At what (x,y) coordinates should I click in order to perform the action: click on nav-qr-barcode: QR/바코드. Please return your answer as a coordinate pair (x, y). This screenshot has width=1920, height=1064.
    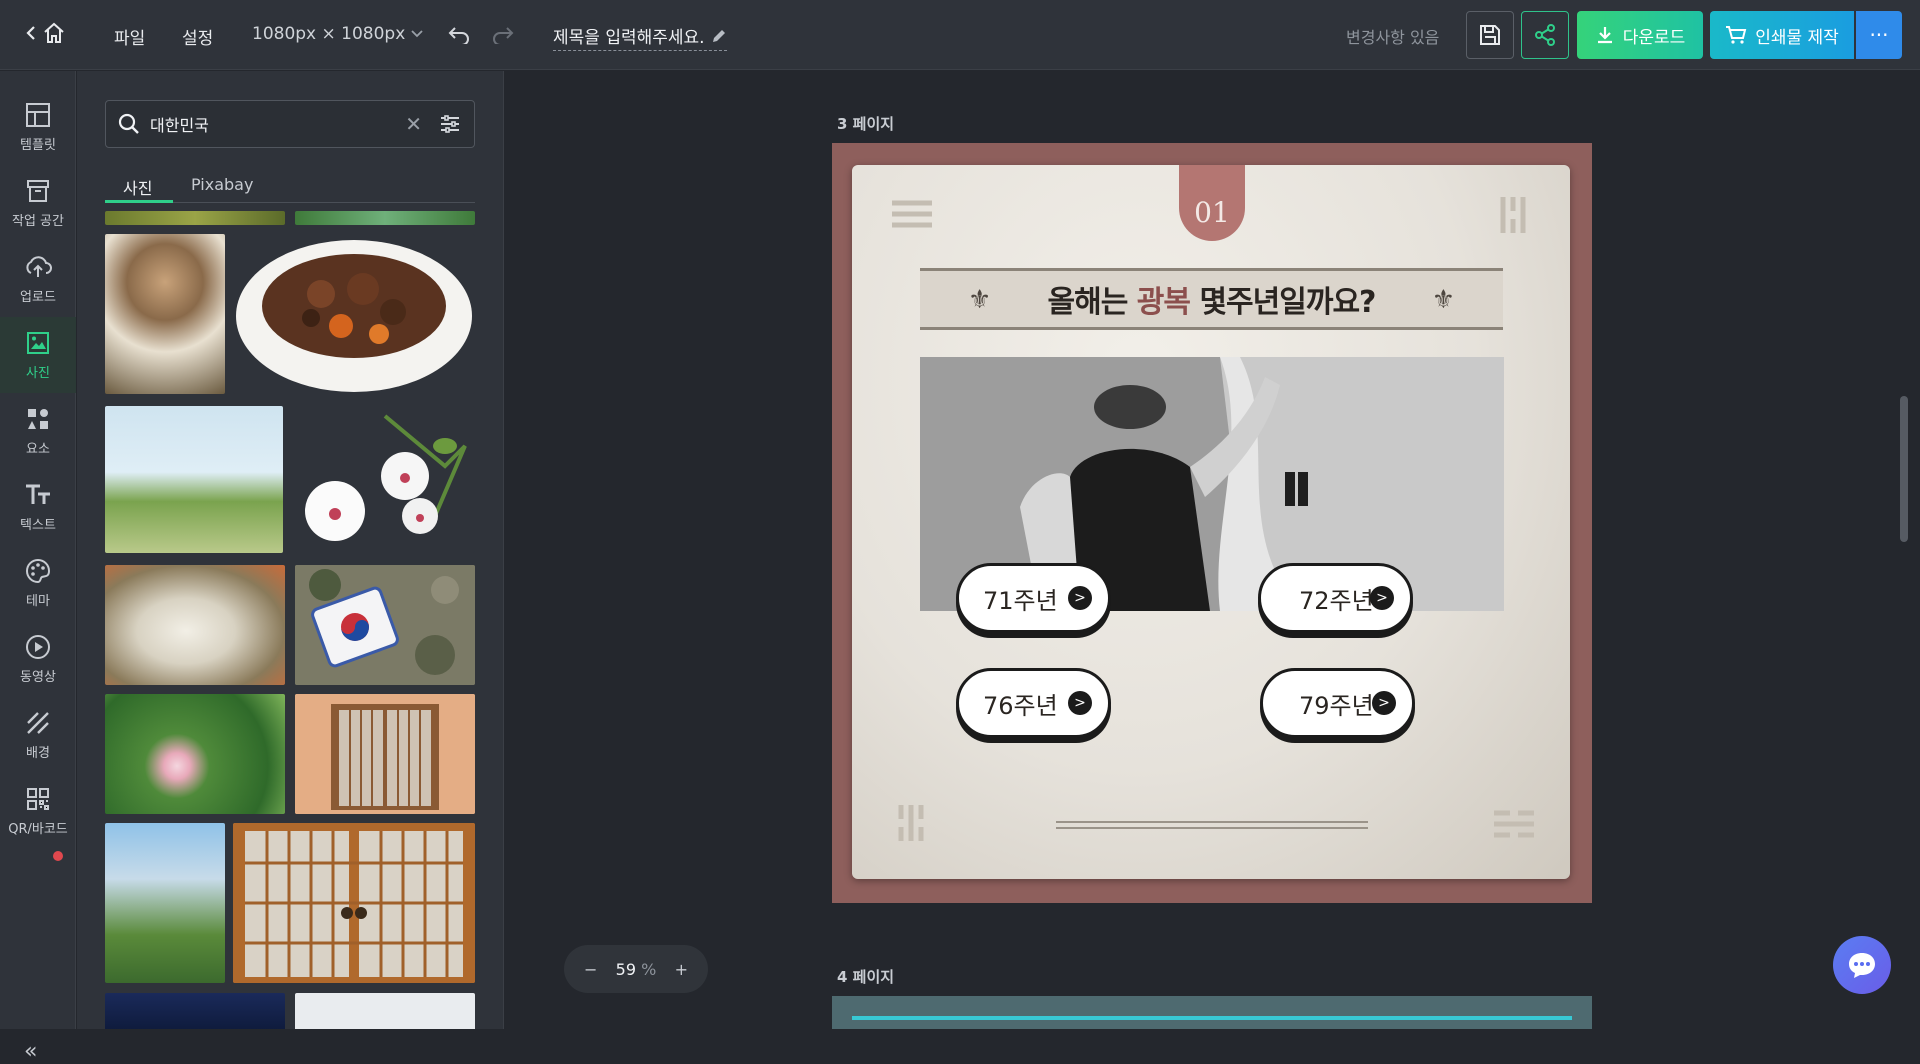
    Looking at the image, I should click on (38, 811).